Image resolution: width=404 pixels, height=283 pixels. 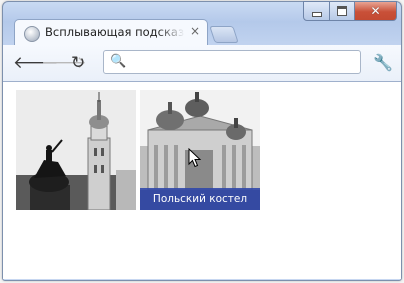 I want to click on reload-icon: ↻, so click(x=78, y=63).